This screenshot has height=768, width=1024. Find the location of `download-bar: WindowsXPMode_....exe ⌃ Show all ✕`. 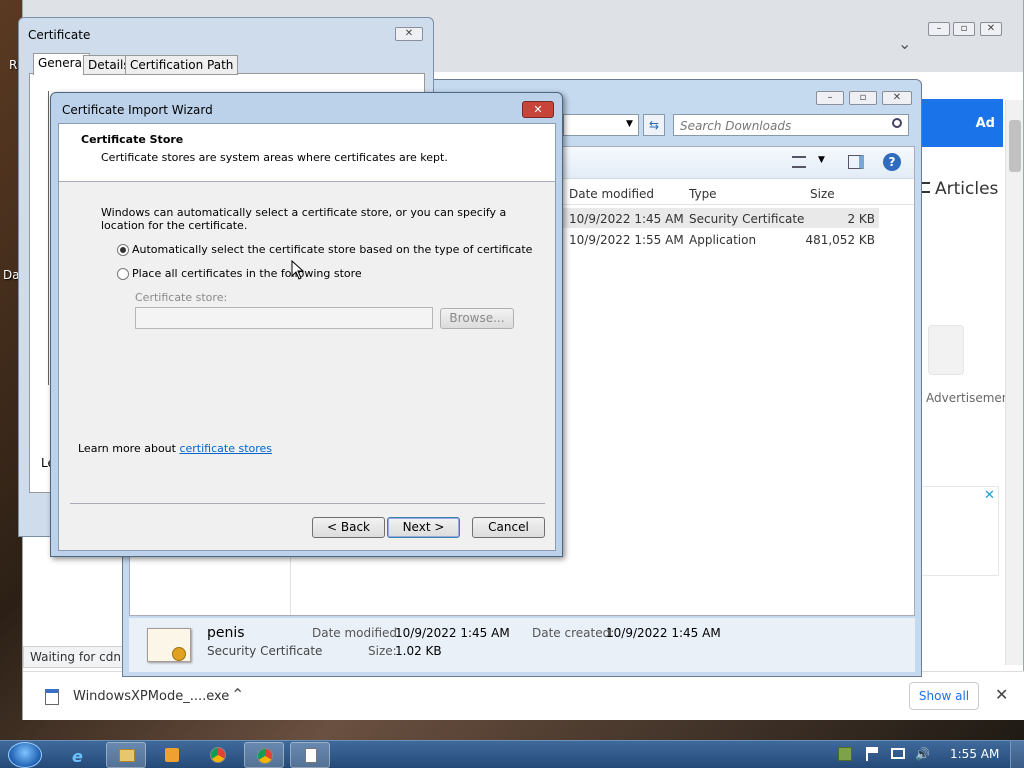

download-bar: WindowsXPMode_....exe ⌃ Show all ✕ is located at coordinates (523, 695).